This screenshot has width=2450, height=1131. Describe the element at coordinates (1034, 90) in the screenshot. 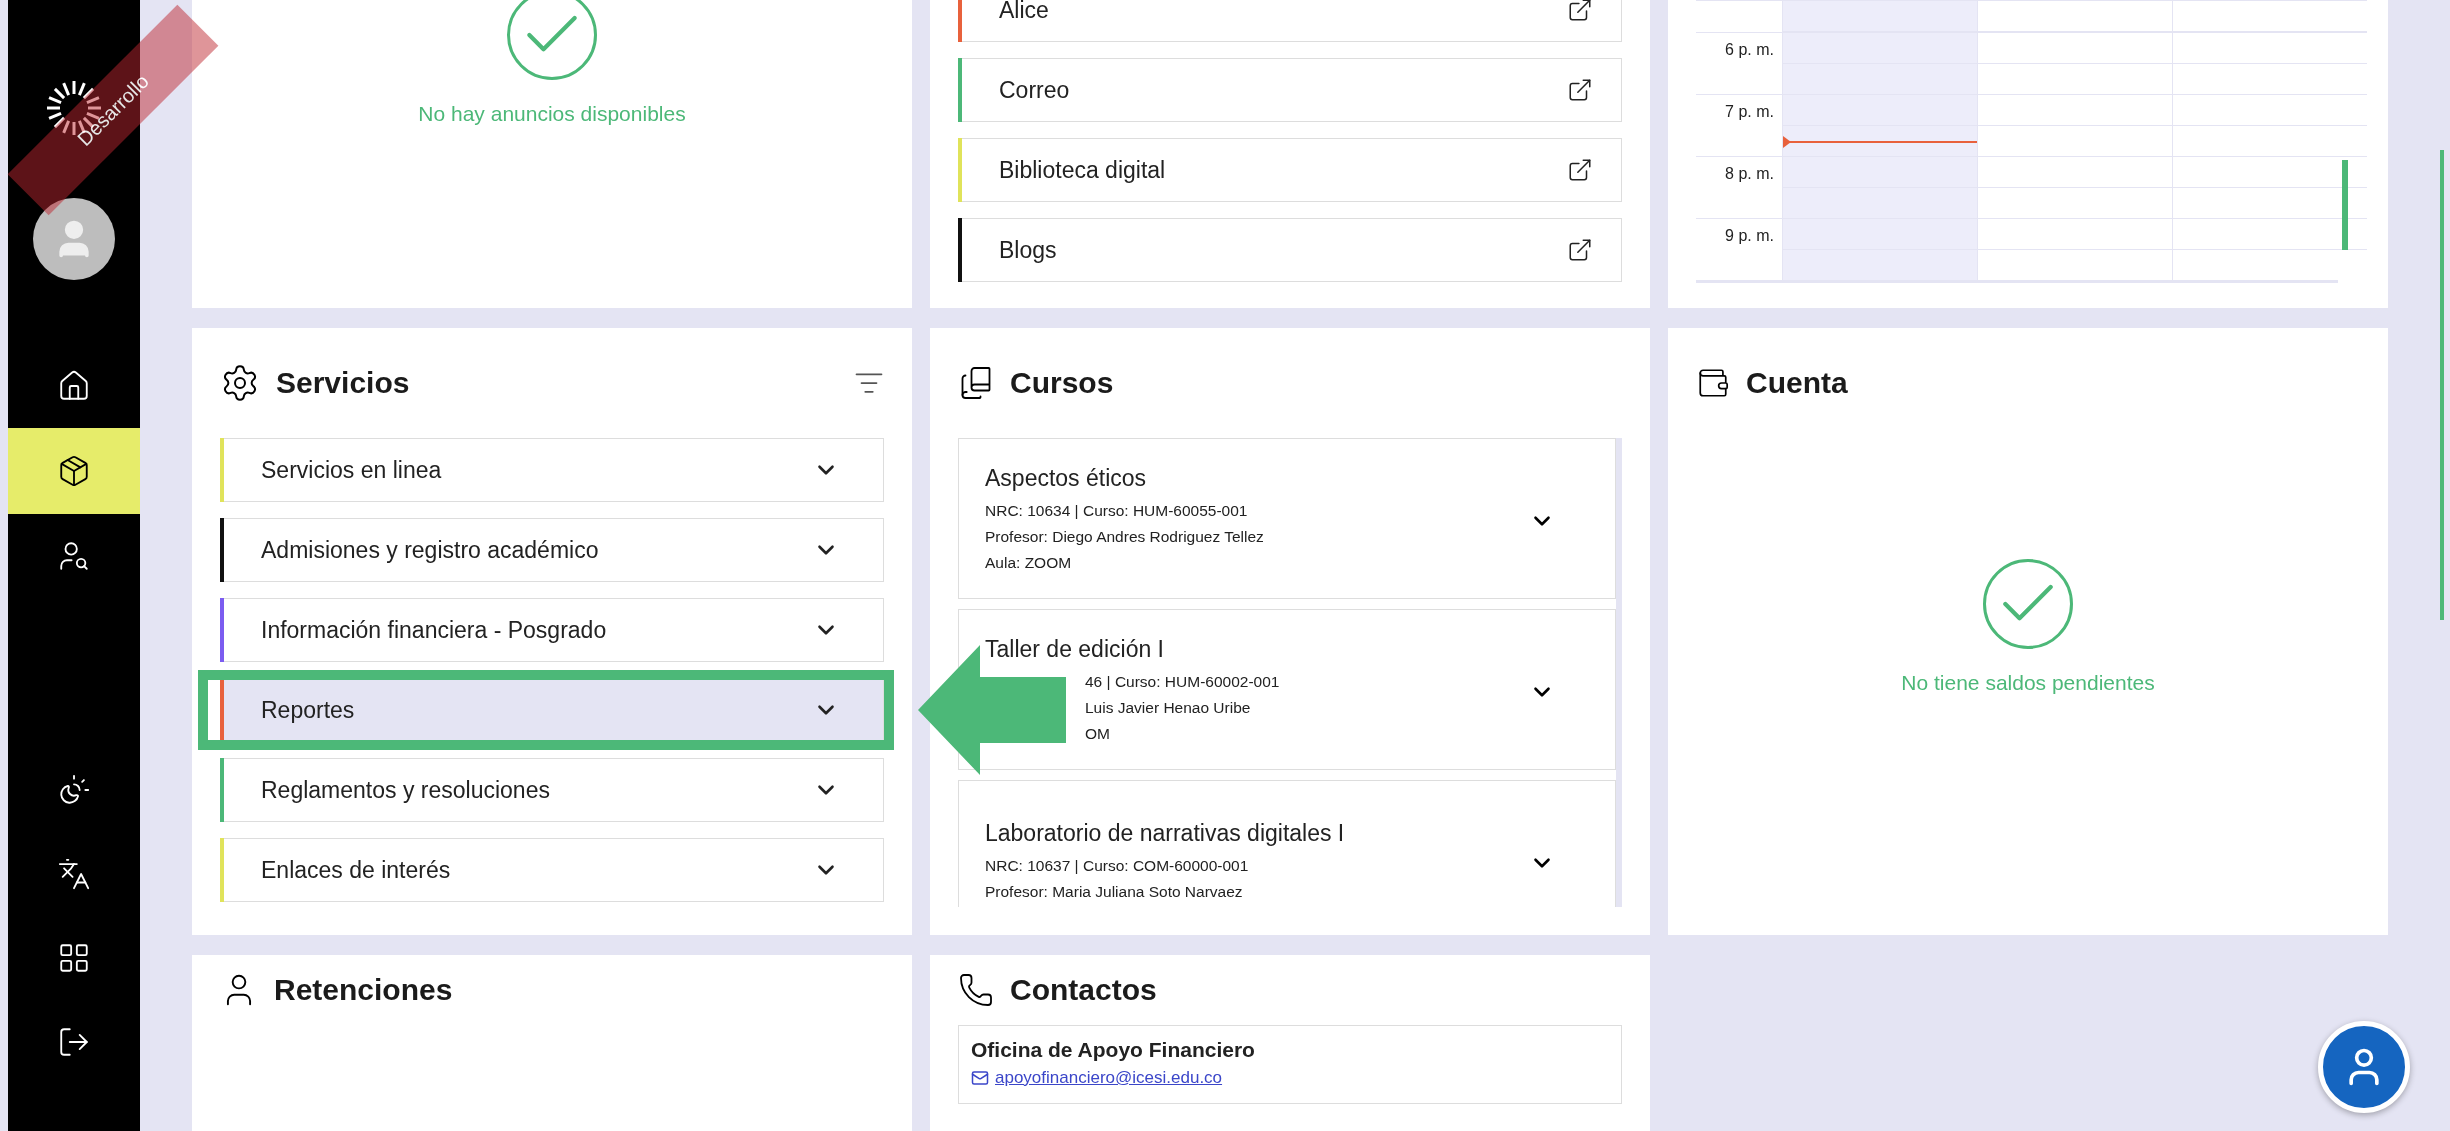

I see `link-label: Correo` at that location.